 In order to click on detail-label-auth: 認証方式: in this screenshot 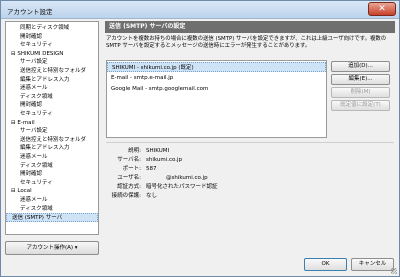, I will do `click(129, 187)`.